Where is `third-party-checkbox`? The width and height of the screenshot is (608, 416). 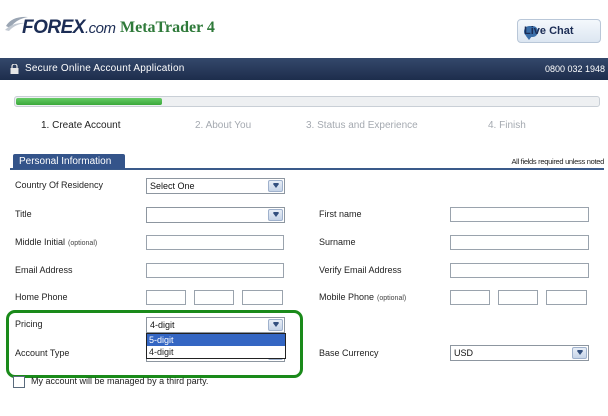 third-party-checkbox is located at coordinates (19, 382).